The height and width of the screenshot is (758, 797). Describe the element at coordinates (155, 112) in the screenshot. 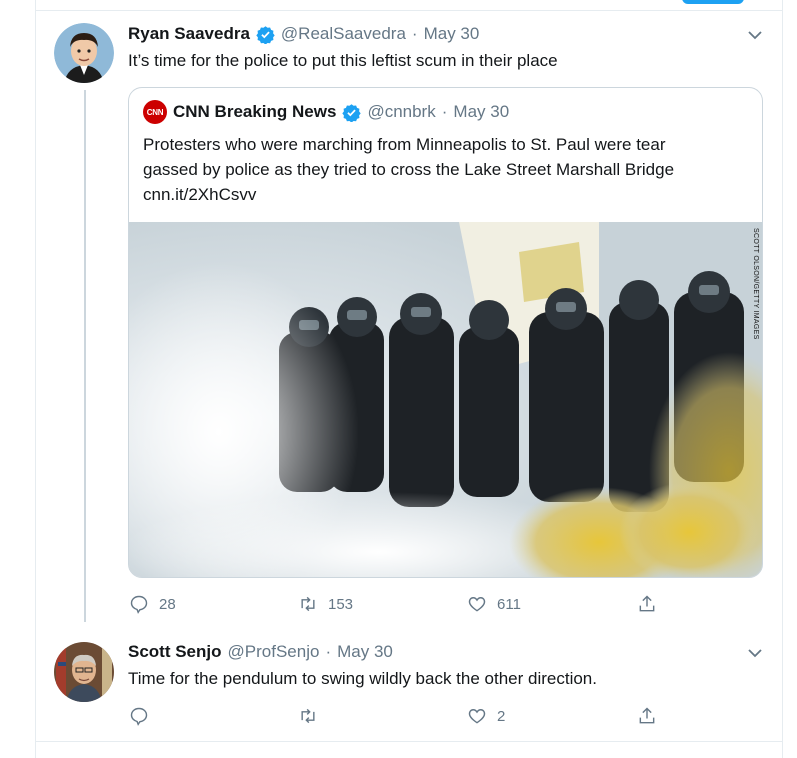

I see `cnn-logo-avatar: CNN` at that location.